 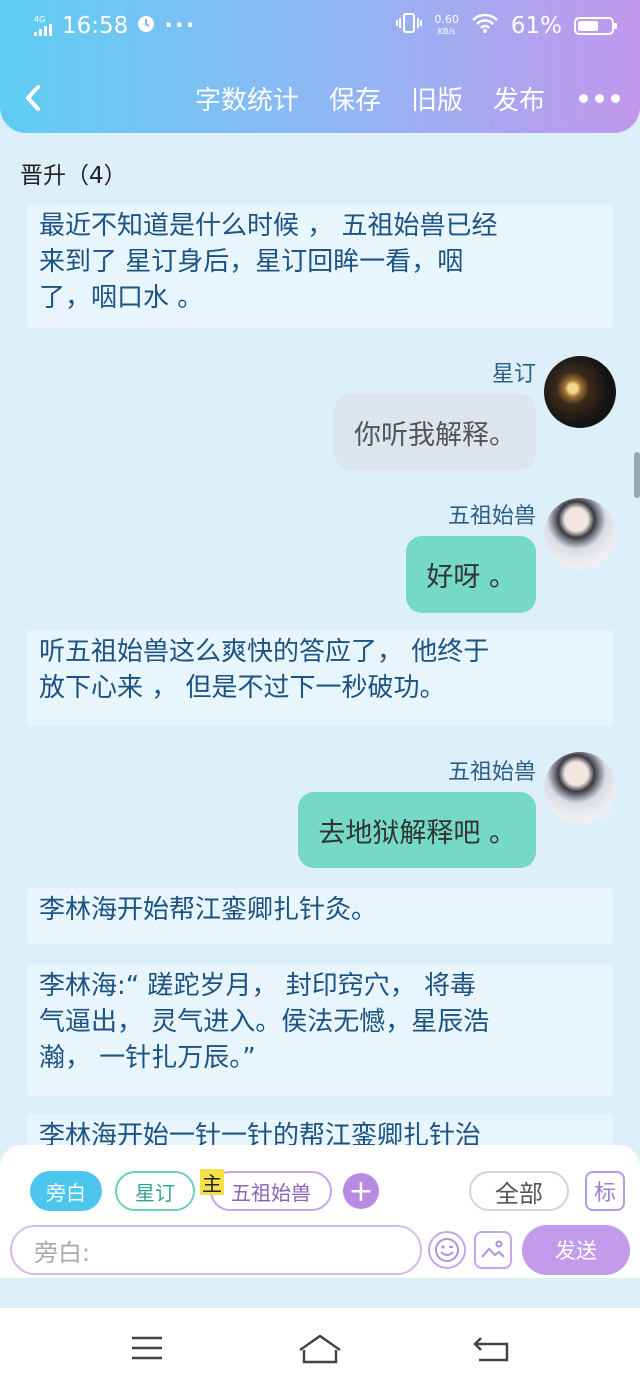 What do you see at coordinates (493, 1250) in the screenshot?
I see `image-icon` at bounding box center [493, 1250].